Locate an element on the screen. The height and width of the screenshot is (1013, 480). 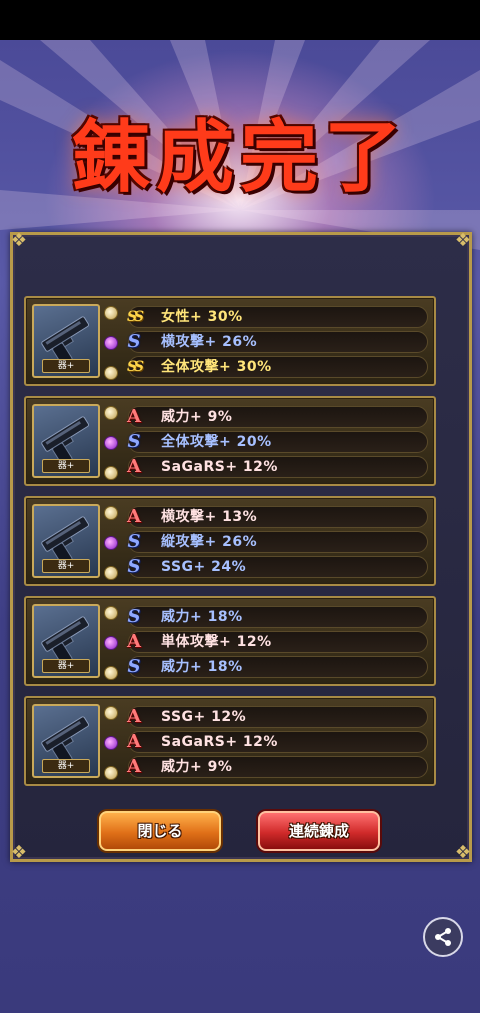
stat-text: SSG+ 24% is located at coordinates (204, 567).